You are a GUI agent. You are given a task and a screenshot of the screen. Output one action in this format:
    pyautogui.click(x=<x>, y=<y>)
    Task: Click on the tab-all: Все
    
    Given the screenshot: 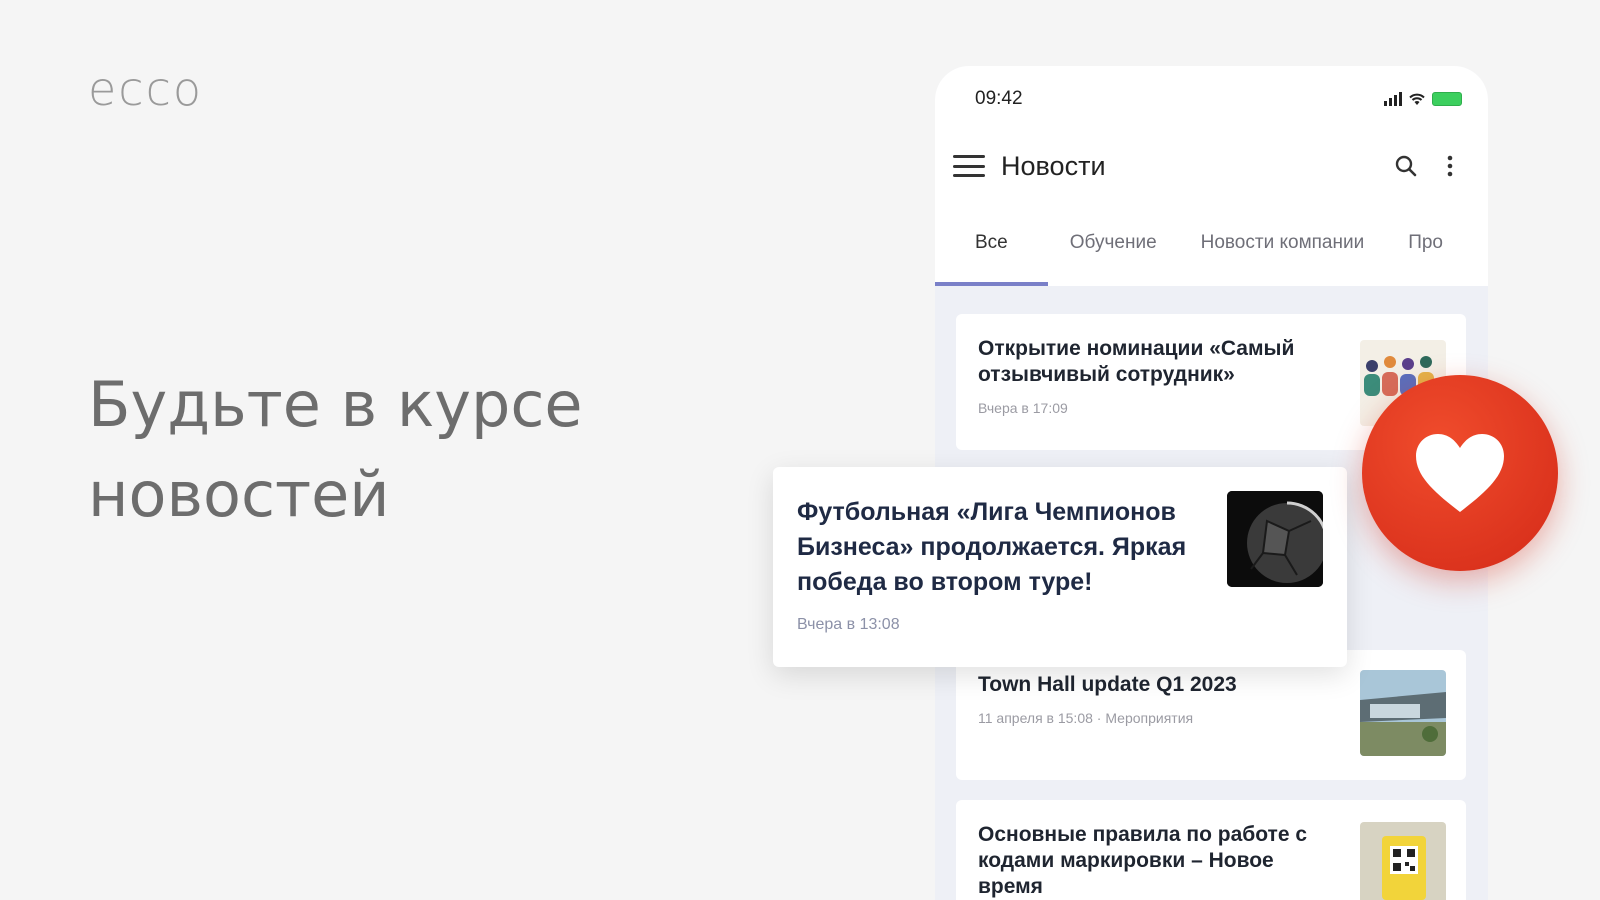 What is the action you would take?
    pyautogui.click(x=991, y=243)
    